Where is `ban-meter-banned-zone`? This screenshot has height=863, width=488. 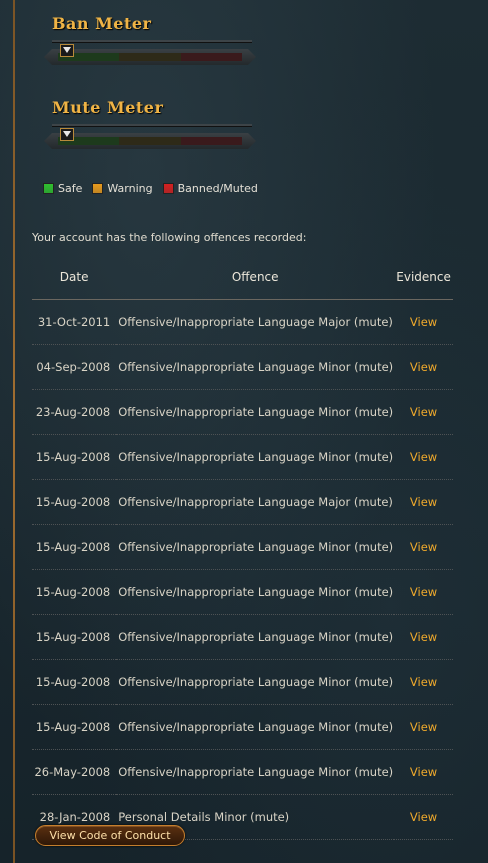 ban-meter-banned-zone is located at coordinates (211, 57).